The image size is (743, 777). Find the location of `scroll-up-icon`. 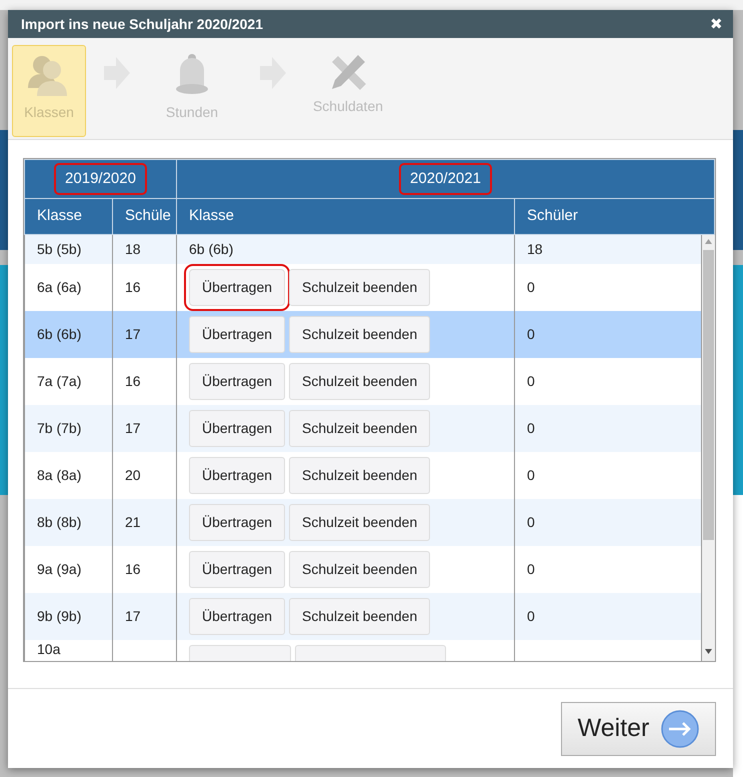

scroll-up-icon is located at coordinates (708, 242).